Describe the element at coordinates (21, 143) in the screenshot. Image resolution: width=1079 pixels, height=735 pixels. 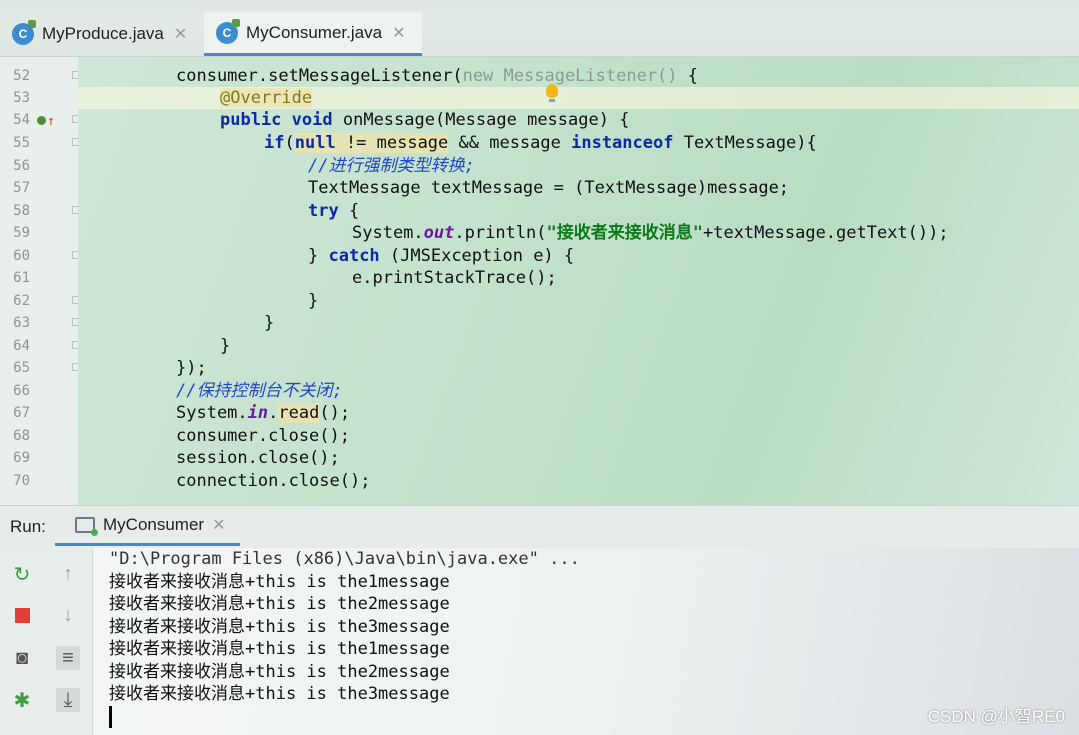
I see `line-number: 55` at that location.